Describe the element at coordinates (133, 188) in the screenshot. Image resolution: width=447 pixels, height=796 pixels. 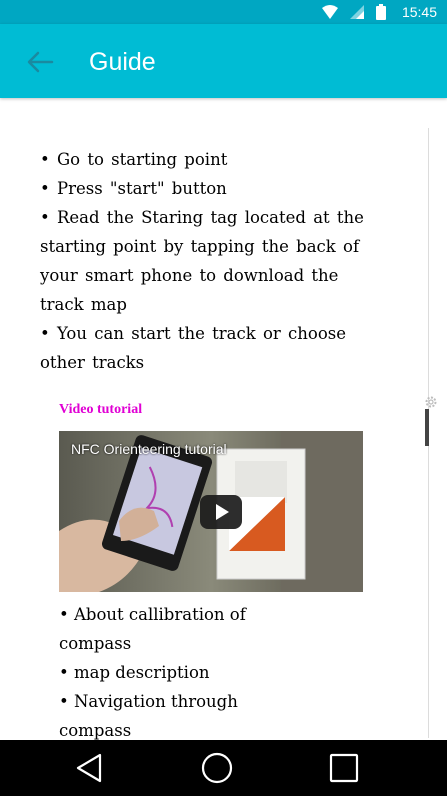
I see `step-item: • Press "start" button` at that location.